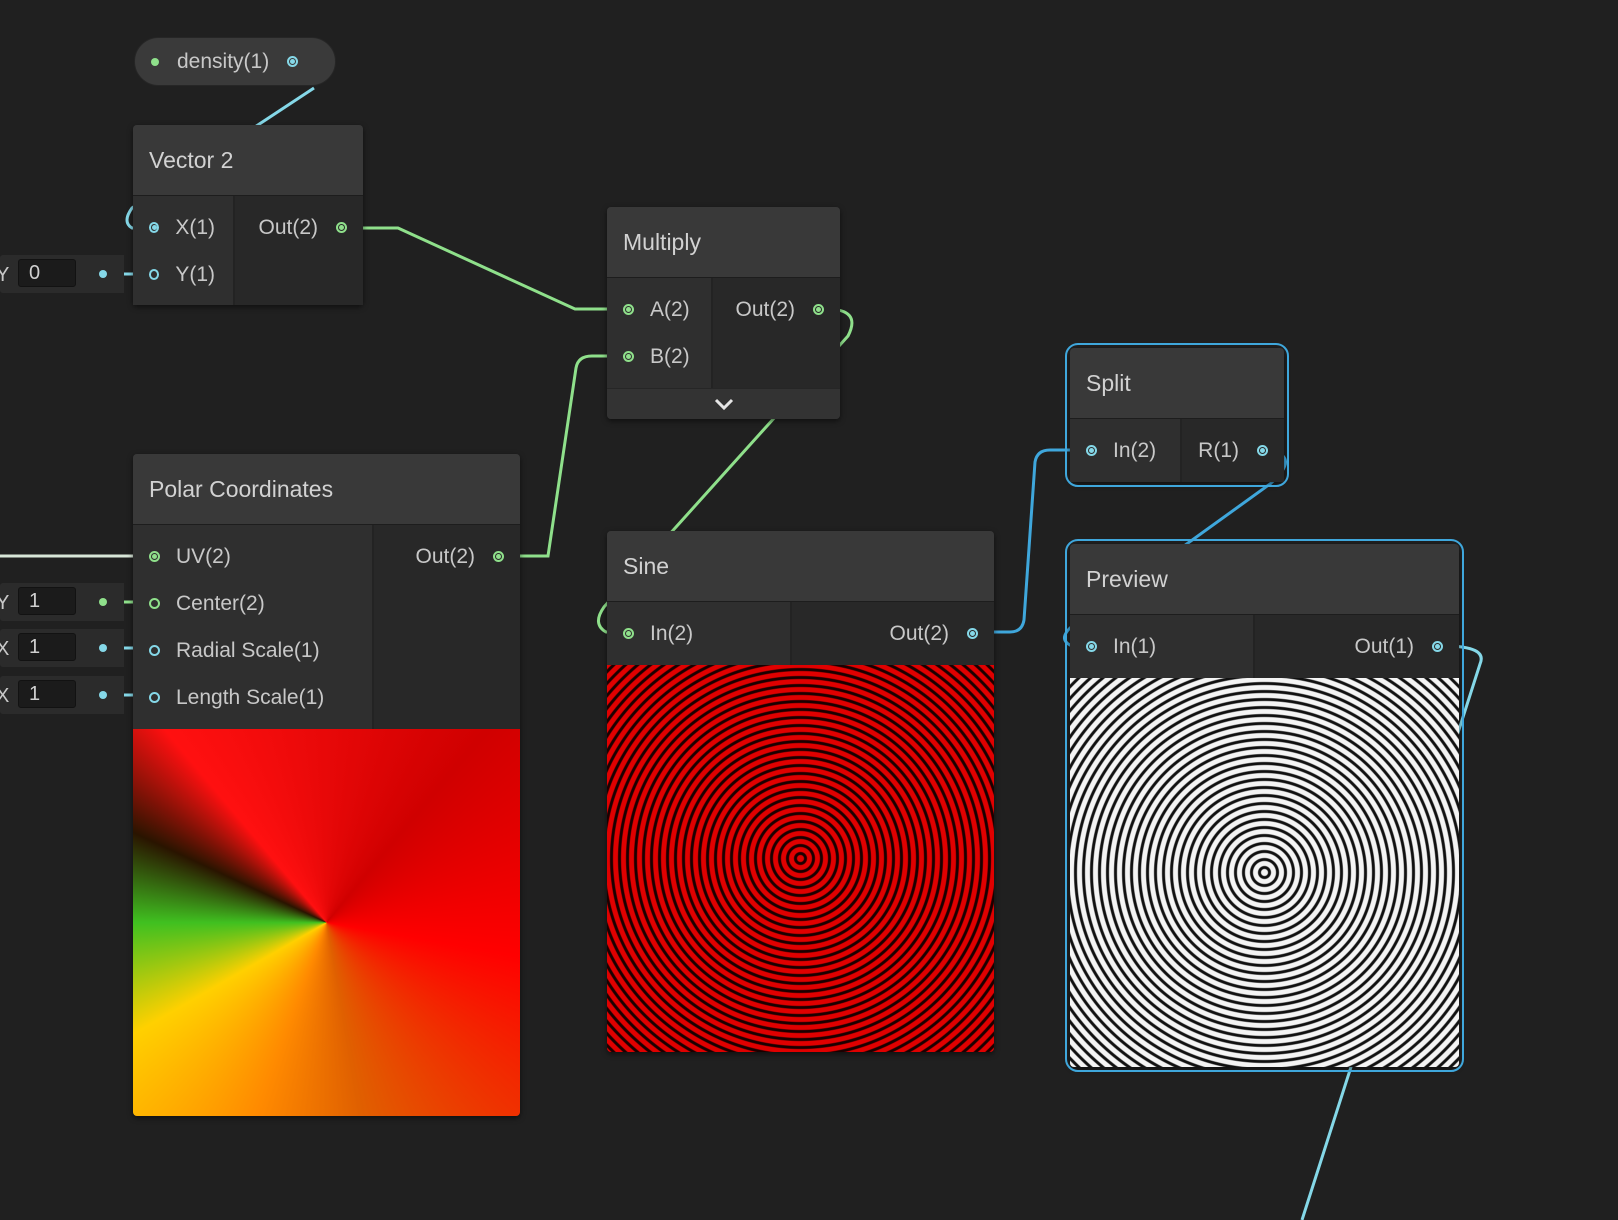  I want to click on wire-polar-to-multiply, so click(564, 456).